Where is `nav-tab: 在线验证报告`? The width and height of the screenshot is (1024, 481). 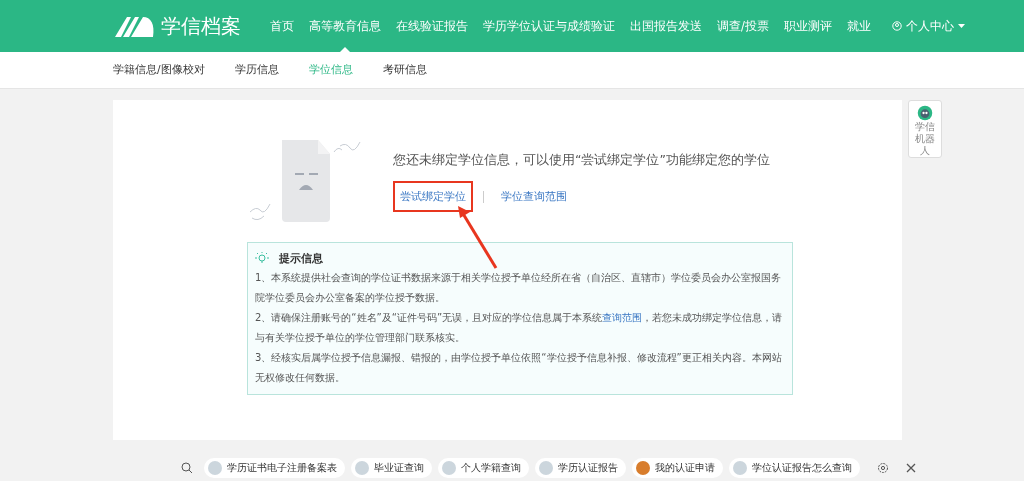 nav-tab: 在线验证报告 is located at coordinates (432, 26).